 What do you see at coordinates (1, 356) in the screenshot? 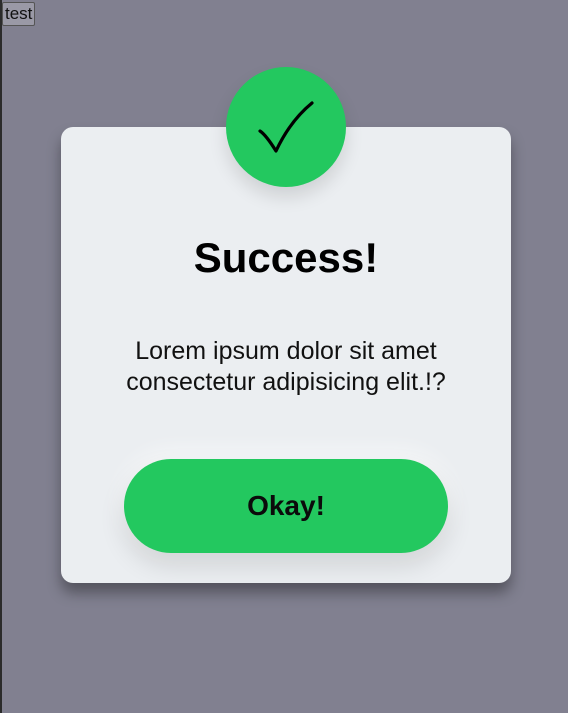
I see `window-left-border` at bounding box center [1, 356].